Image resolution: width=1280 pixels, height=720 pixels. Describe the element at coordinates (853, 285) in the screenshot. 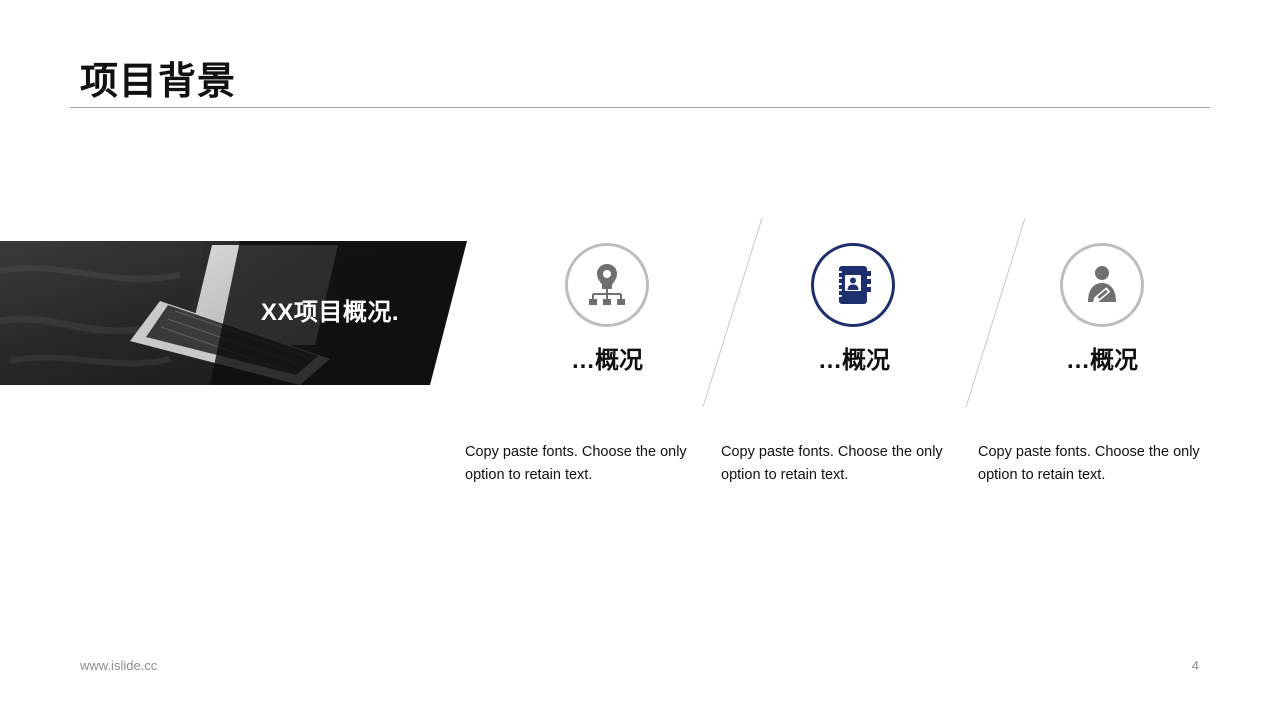

I see `contact-book-icon` at that location.